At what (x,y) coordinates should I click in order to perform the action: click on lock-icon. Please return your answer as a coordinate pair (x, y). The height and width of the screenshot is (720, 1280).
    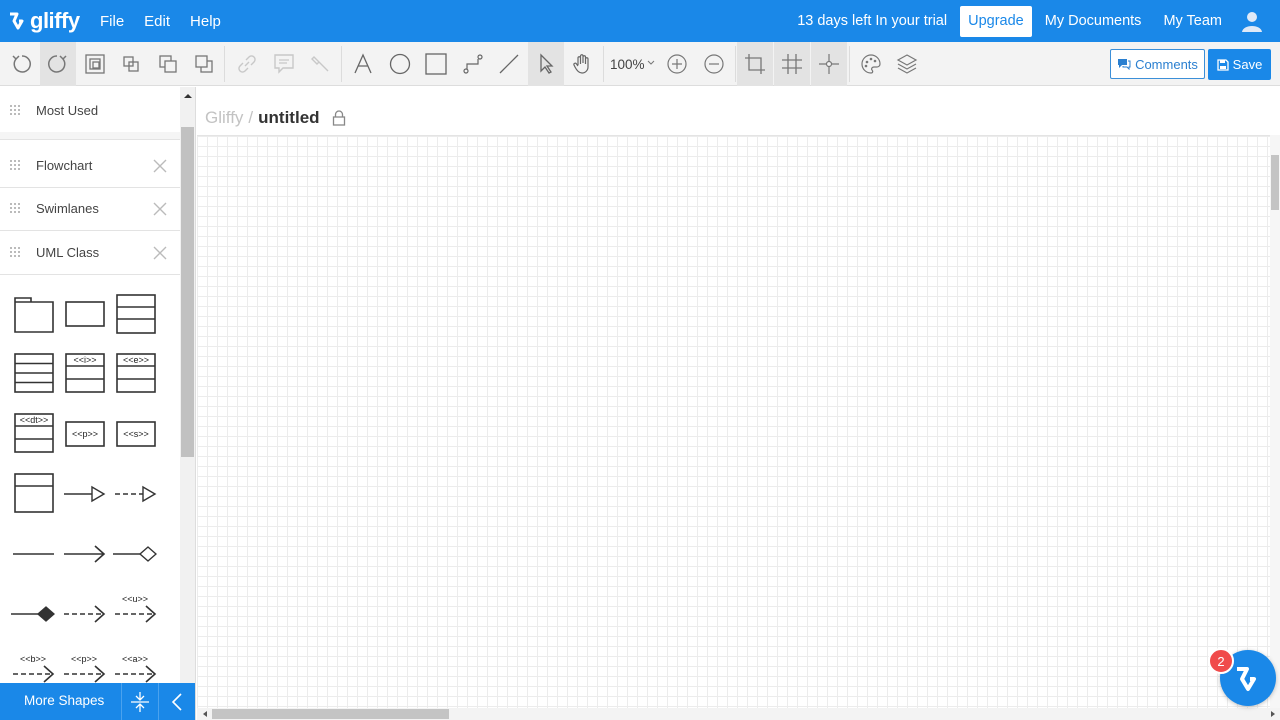
    Looking at the image, I should click on (339, 117).